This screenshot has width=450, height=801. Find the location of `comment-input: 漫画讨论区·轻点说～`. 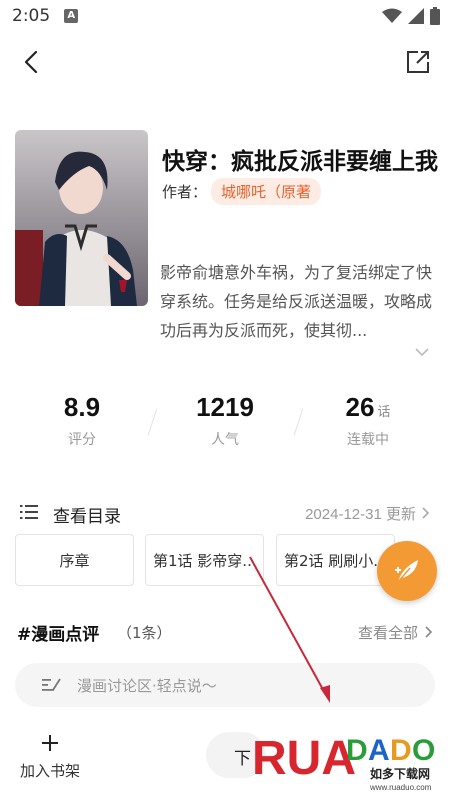

comment-input: 漫画讨论区·轻点说～ is located at coordinates (225, 685).